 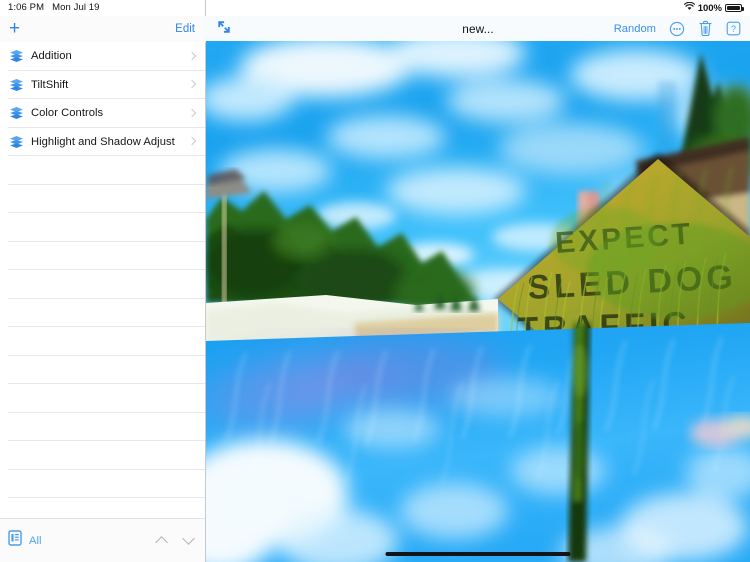 What do you see at coordinates (734, 8) in the screenshot?
I see `battery-icon` at bounding box center [734, 8].